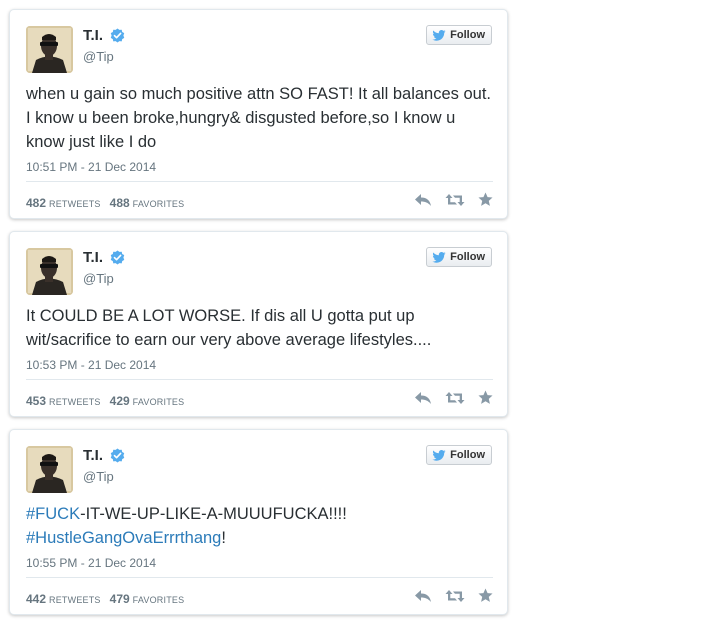 This screenshot has height=623, width=724. What do you see at coordinates (120, 401) in the screenshot?
I see `favorite-count: 429` at bounding box center [120, 401].